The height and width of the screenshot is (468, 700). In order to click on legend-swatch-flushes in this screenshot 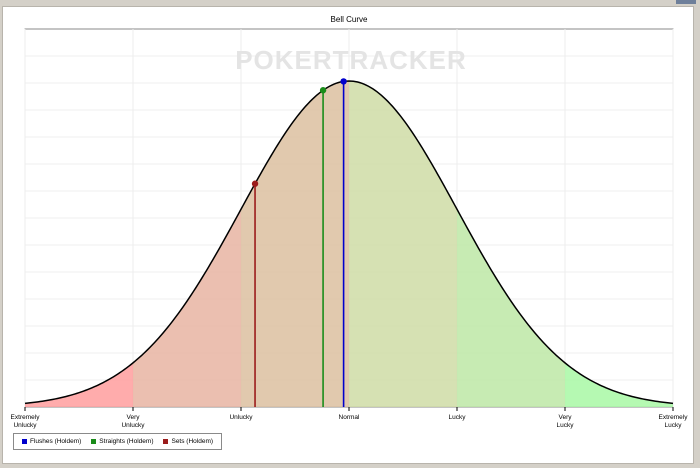, I will do `click(24, 441)`.